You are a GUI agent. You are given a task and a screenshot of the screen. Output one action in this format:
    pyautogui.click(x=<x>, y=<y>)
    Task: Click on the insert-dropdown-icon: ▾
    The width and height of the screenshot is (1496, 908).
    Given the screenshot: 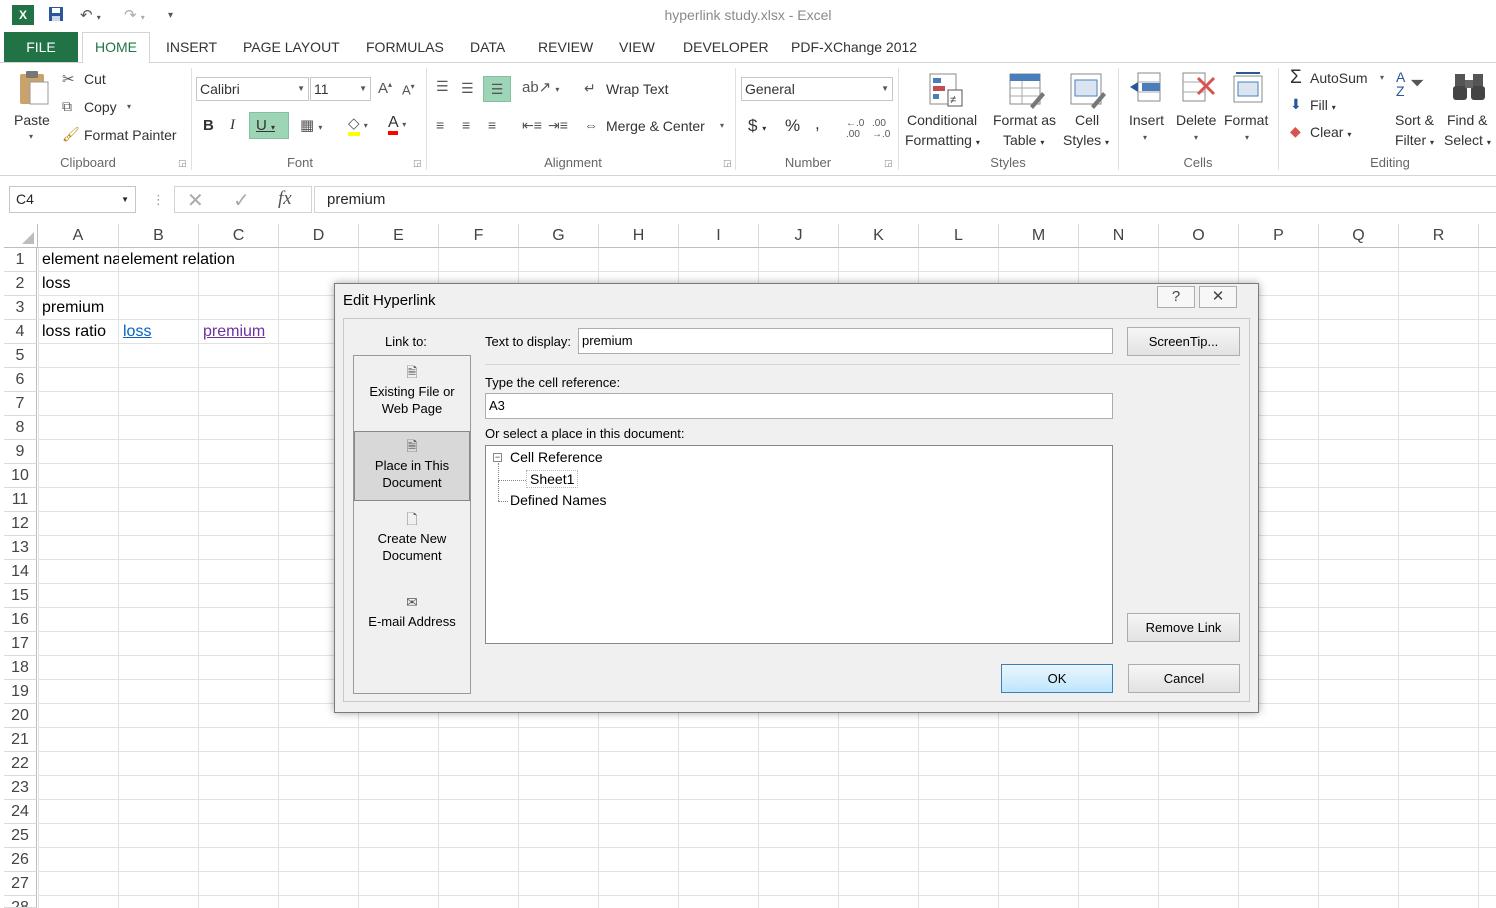 What is the action you would take?
    pyautogui.click(x=1145, y=137)
    